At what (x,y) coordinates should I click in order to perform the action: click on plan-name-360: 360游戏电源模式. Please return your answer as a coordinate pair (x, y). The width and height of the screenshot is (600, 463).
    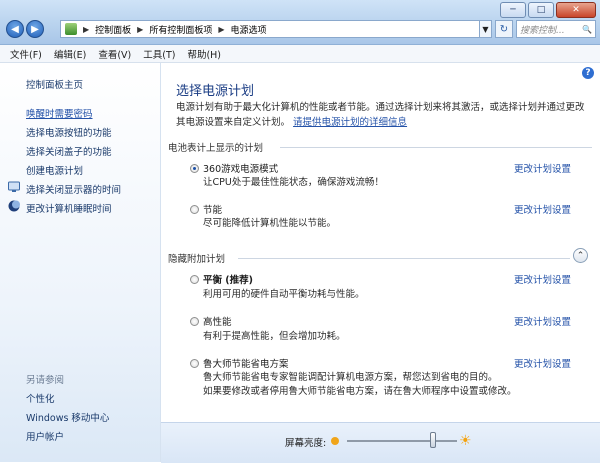
    Looking at the image, I should click on (240, 168).